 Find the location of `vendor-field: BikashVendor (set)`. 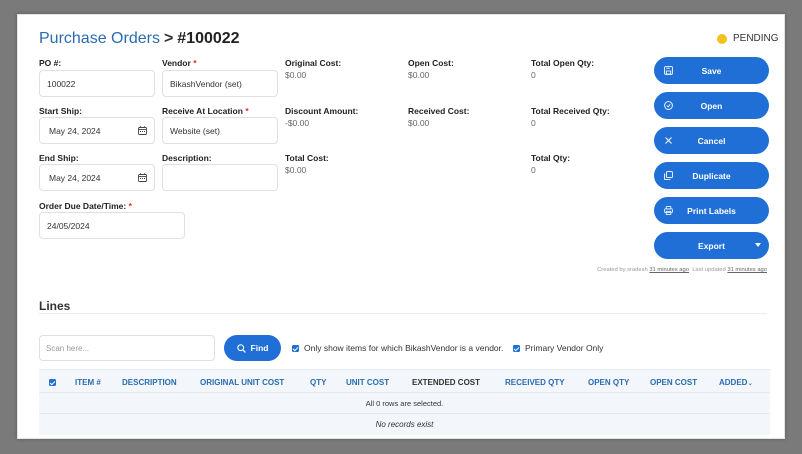

vendor-field: BikashVendor (set) is located at coordinates (220, 83).